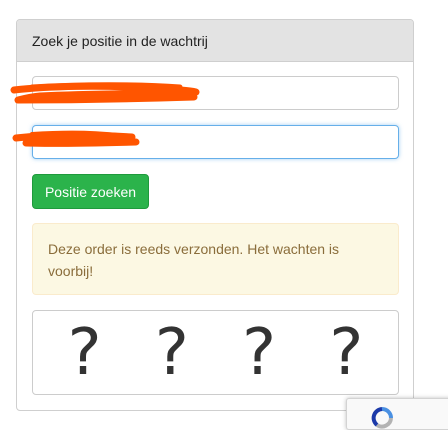 This screenshot has height=430, width=448. Describe the element at coordinates (382, 418) in the screenshot. I see `recaptcha-icon` at that location.